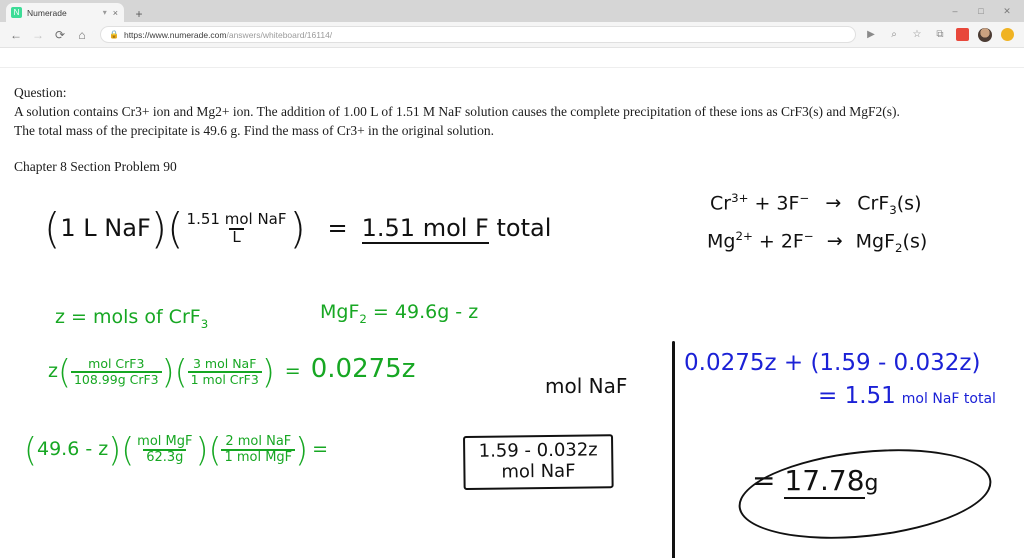  Describe the element at coordinates (833, 203) in the screenshot. I see `hw-r1-arrow: →` at that location.